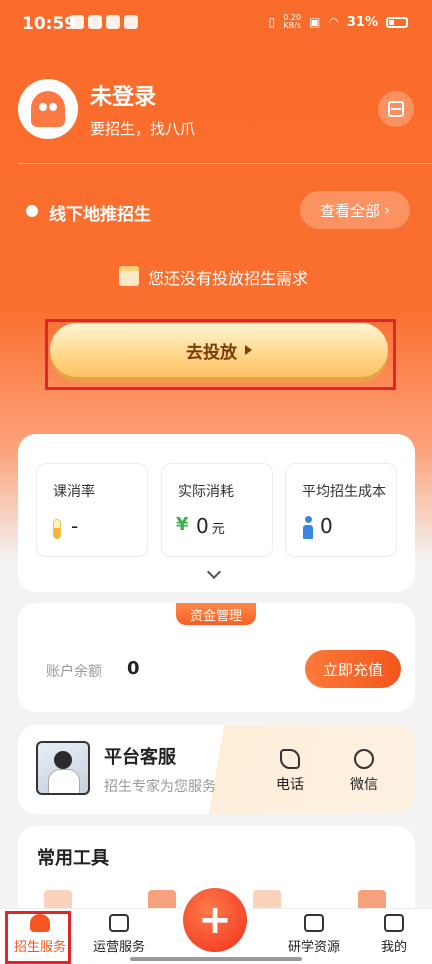 This screenshot has height=964, width=432. What do you see at coordinates (353, 669) in the screenshot?
I see `recharge-button: 立即充值` at bounding box center [353, 669].